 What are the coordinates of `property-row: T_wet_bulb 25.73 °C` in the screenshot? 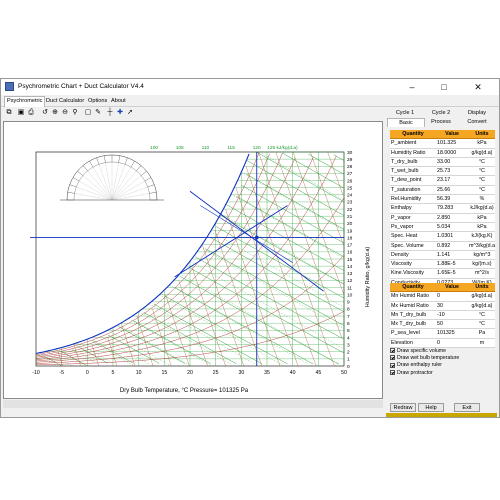 It's located at (442, 172).